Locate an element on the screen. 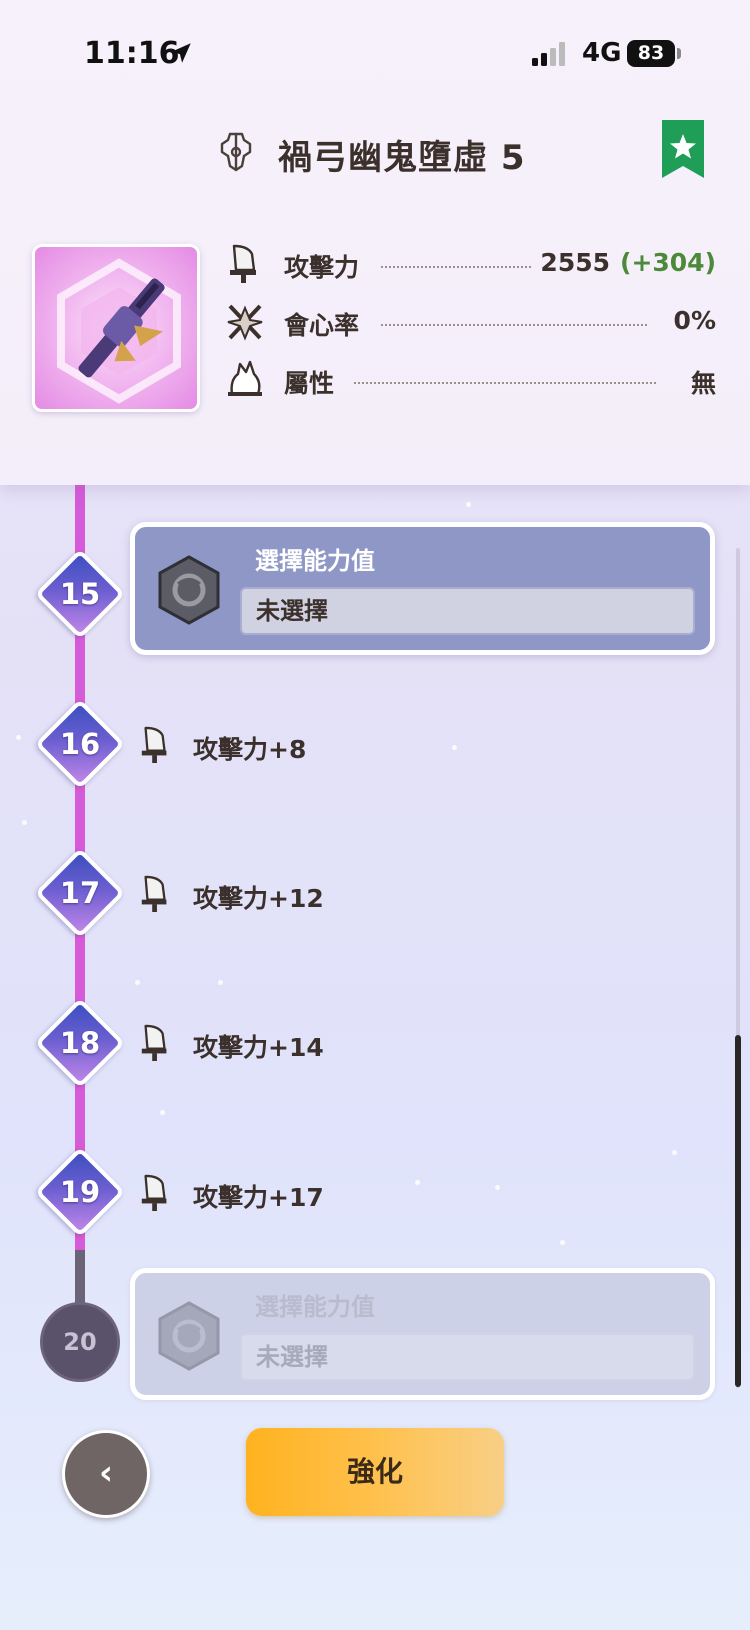  stat-value: 2555 (+304) is located at coordinates (628, 262).